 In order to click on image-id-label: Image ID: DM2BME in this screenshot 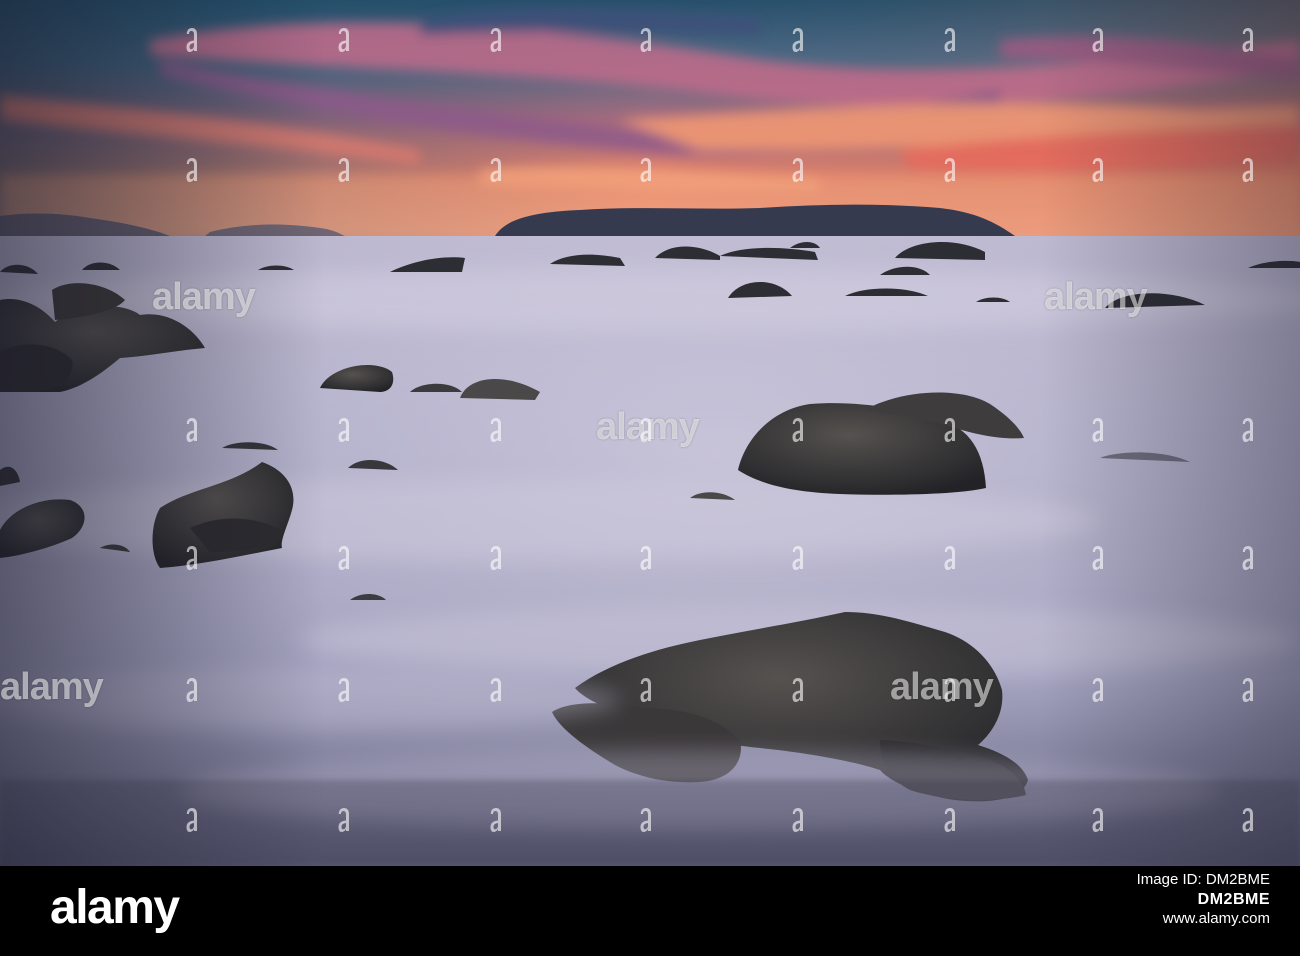, I will do `click(1203, 879)`.